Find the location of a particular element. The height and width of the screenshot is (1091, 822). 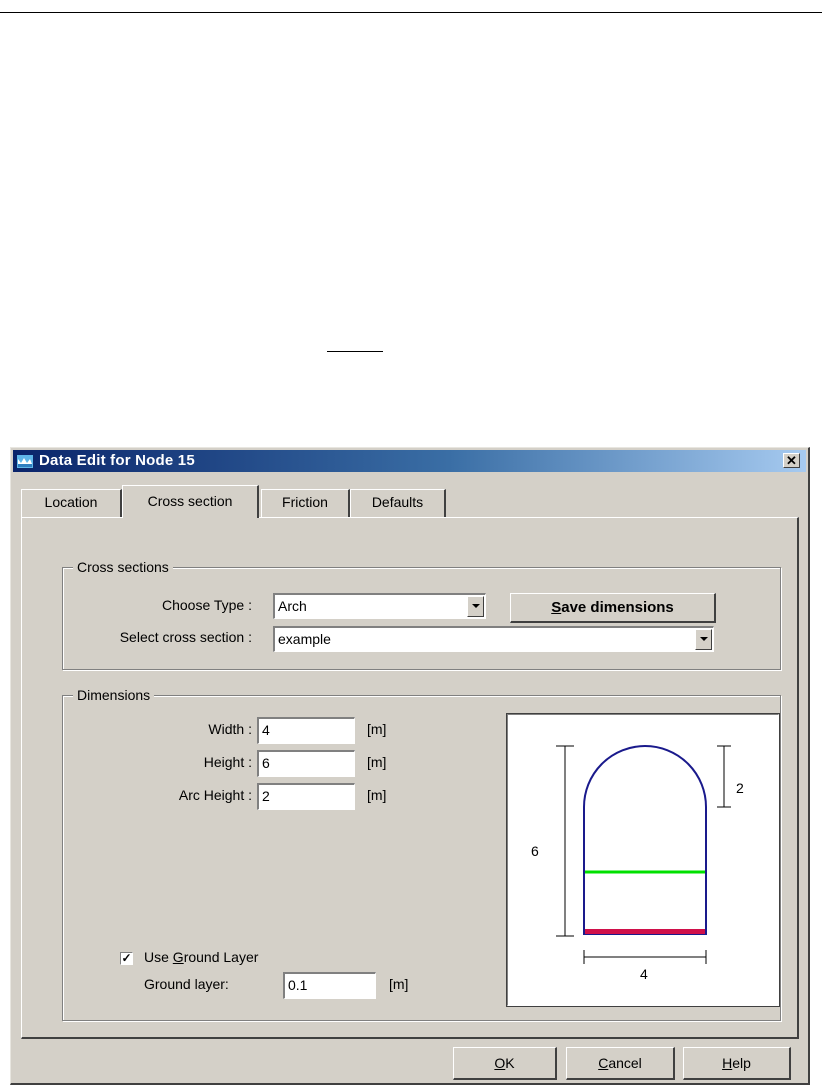

height-unit: [m] is located at coordinates (377, 762).